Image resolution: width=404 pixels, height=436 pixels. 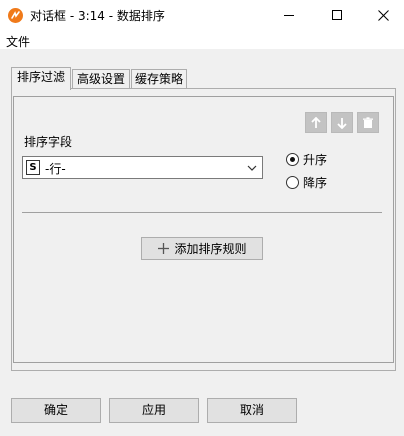 What do you see at coordinates (292, 182) in the screenshot?
I see `radio-descending-dot` at bounding box center [292, 182].